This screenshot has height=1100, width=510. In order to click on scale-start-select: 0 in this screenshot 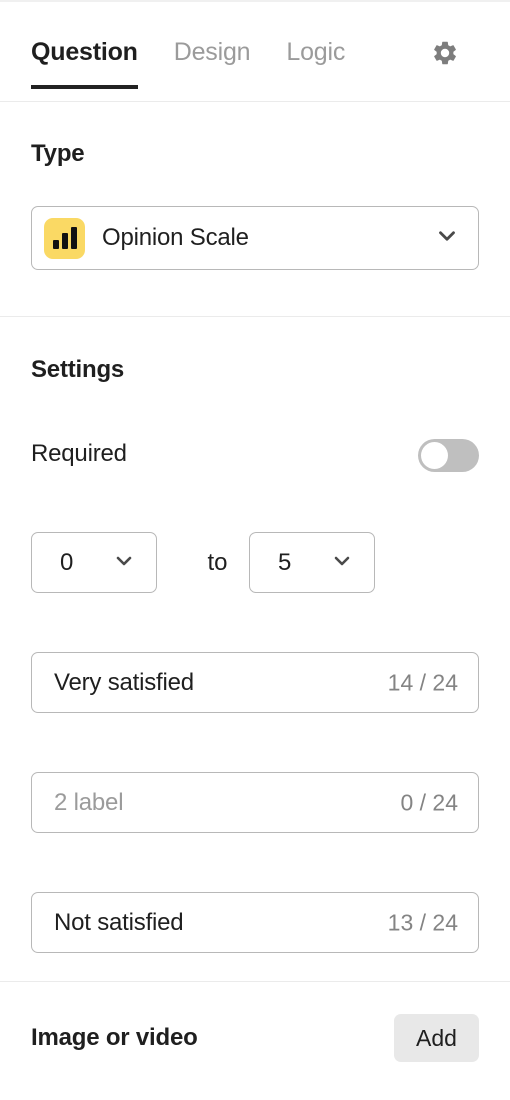, I will do `click(94, 562)`.